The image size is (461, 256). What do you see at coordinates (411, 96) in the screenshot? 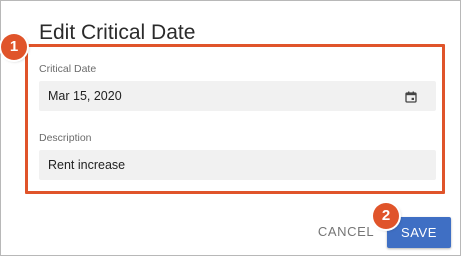
I see `calendar-icon` at bounding box center [411, 96].